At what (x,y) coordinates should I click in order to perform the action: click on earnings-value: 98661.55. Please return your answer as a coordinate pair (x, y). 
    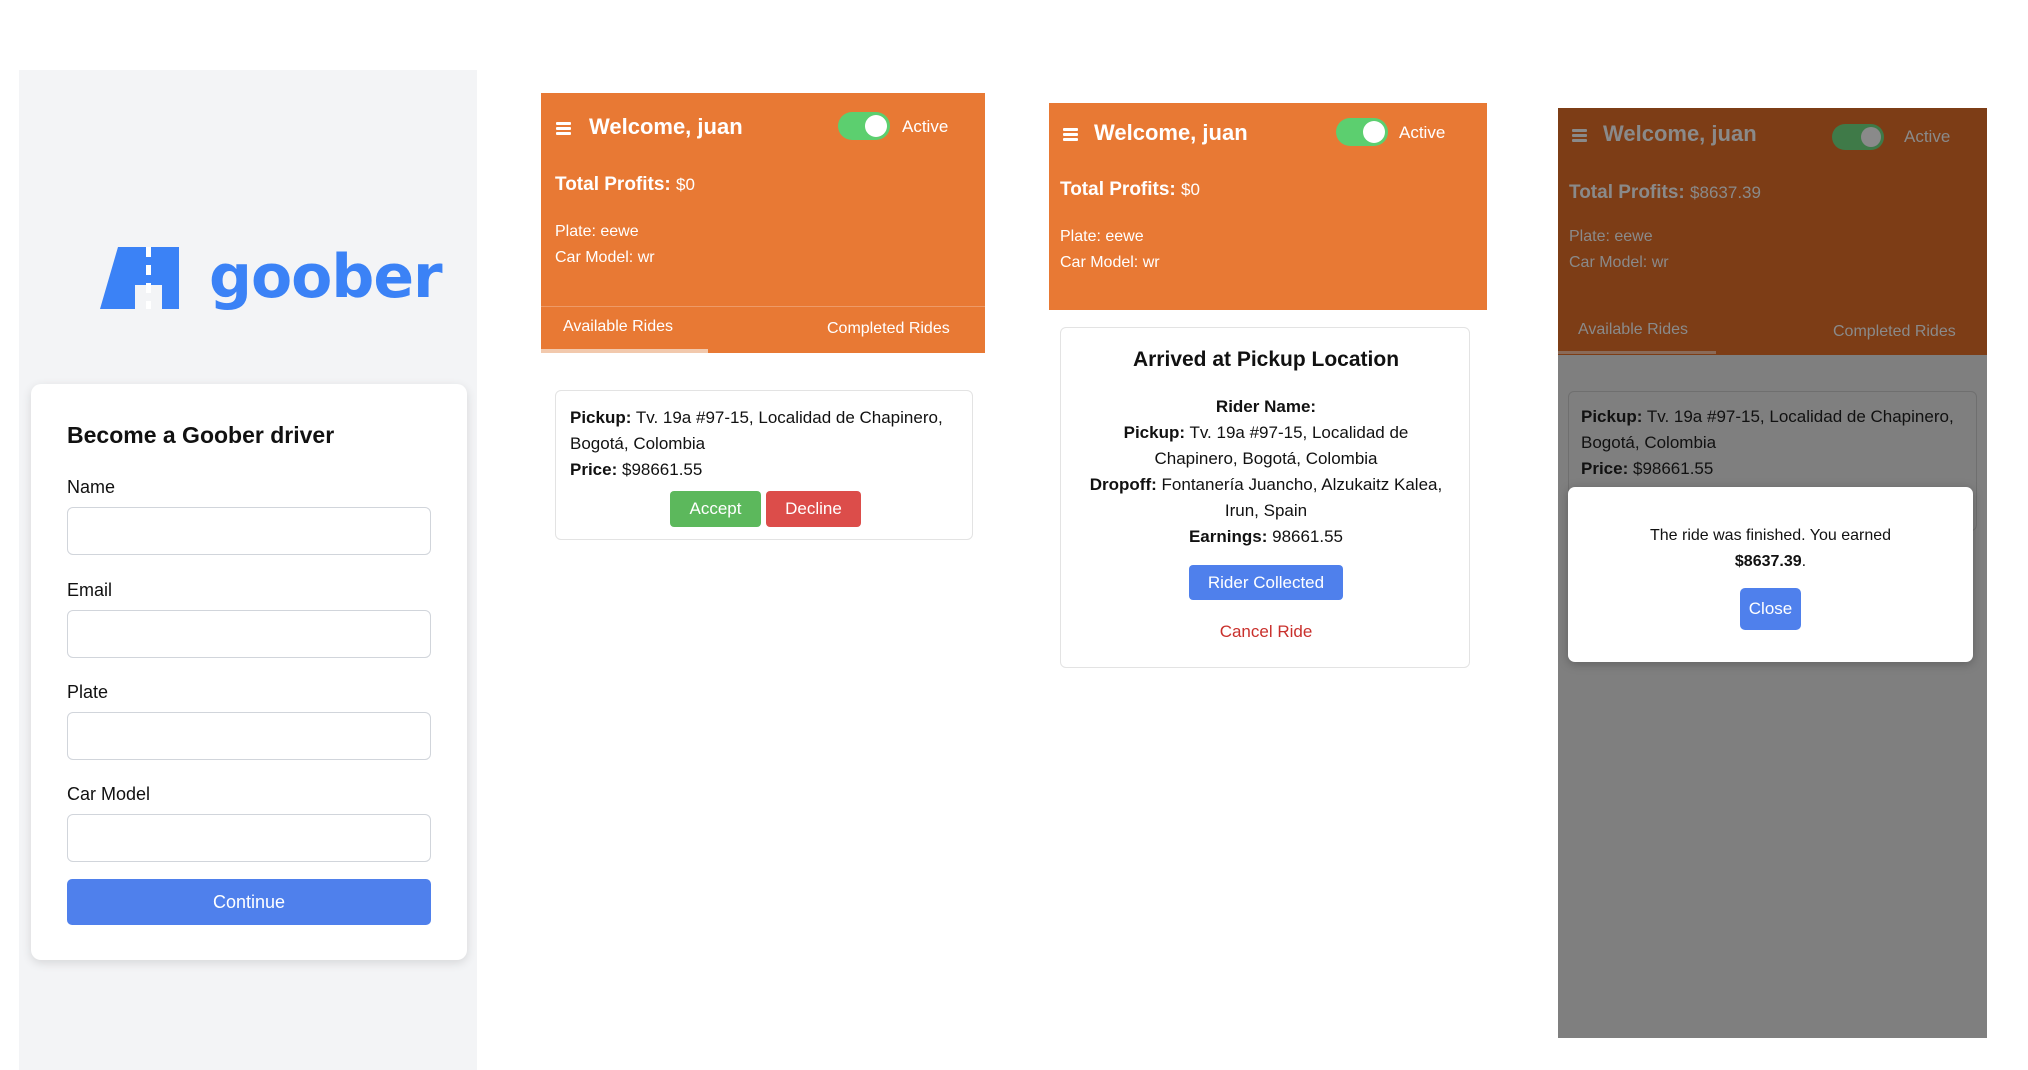
    Looking at the image, I should click on (1308, 536).